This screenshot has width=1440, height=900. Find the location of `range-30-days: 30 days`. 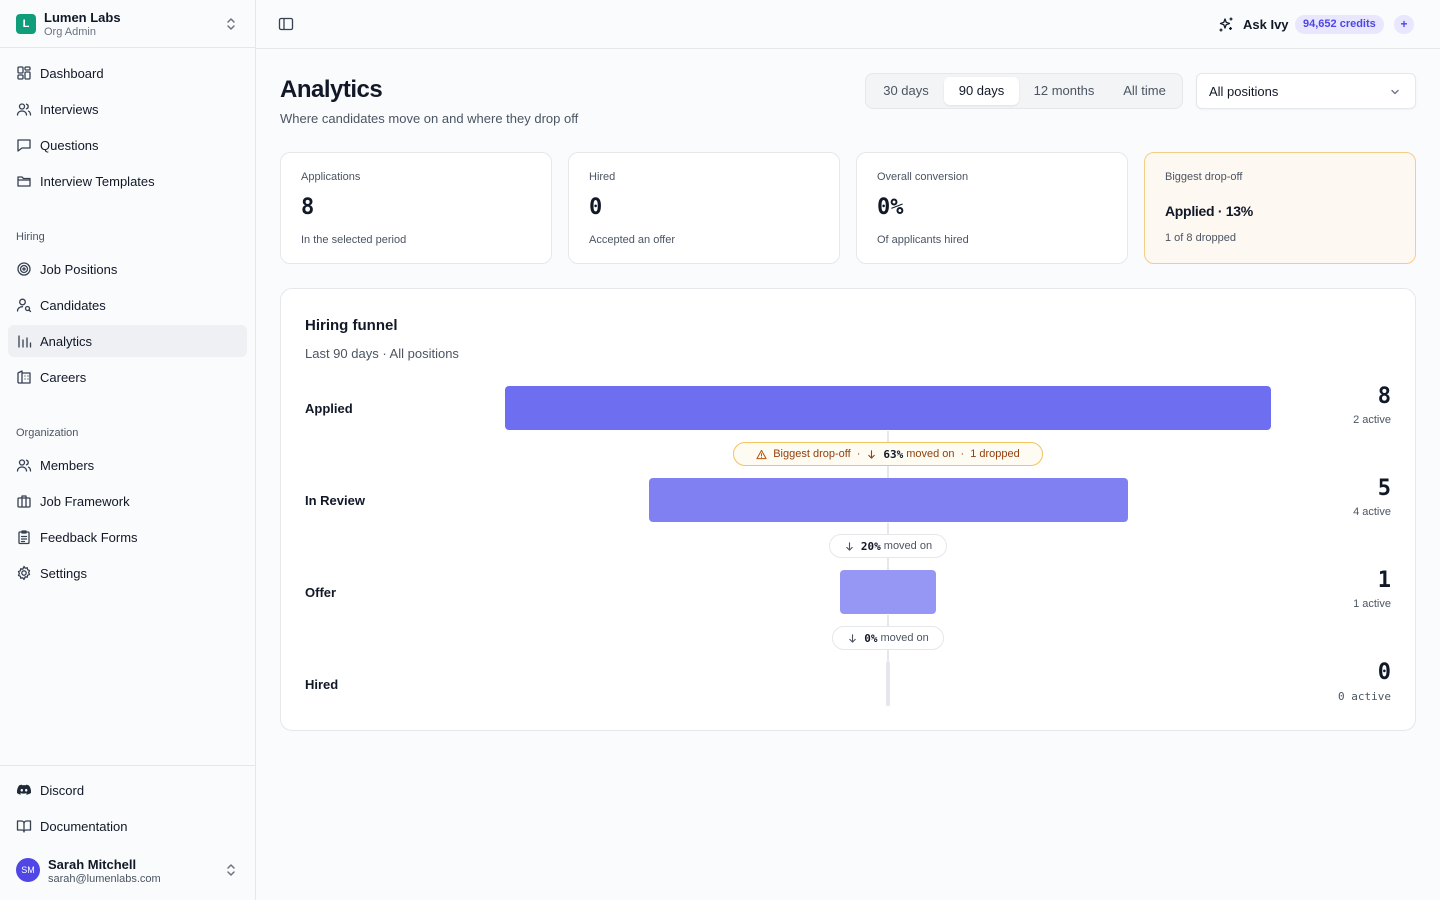

range-30-days: 30 days is located at coordinates (906, 91).